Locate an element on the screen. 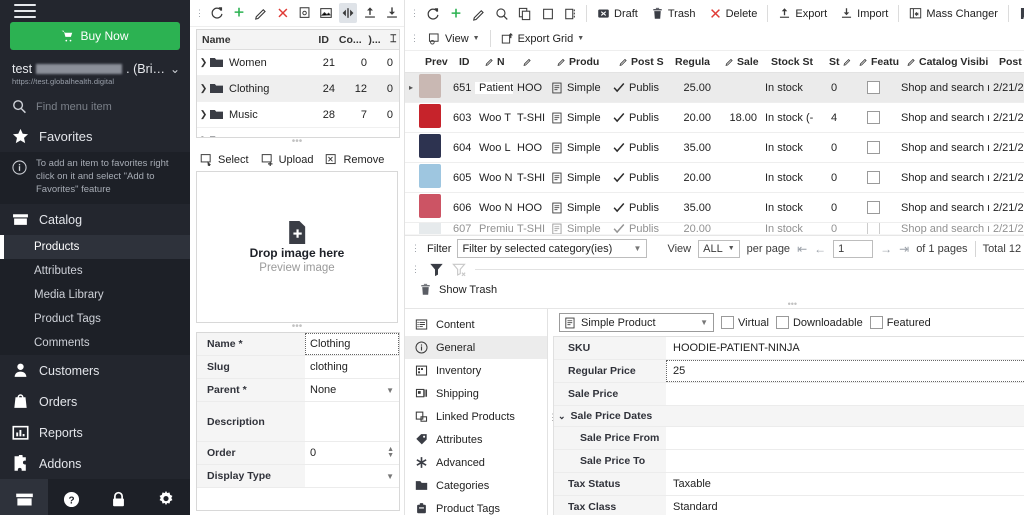 Image resolution: width=1024 pixels, height=515 pixels. duplicate-button is located at coordinates (571, 14).